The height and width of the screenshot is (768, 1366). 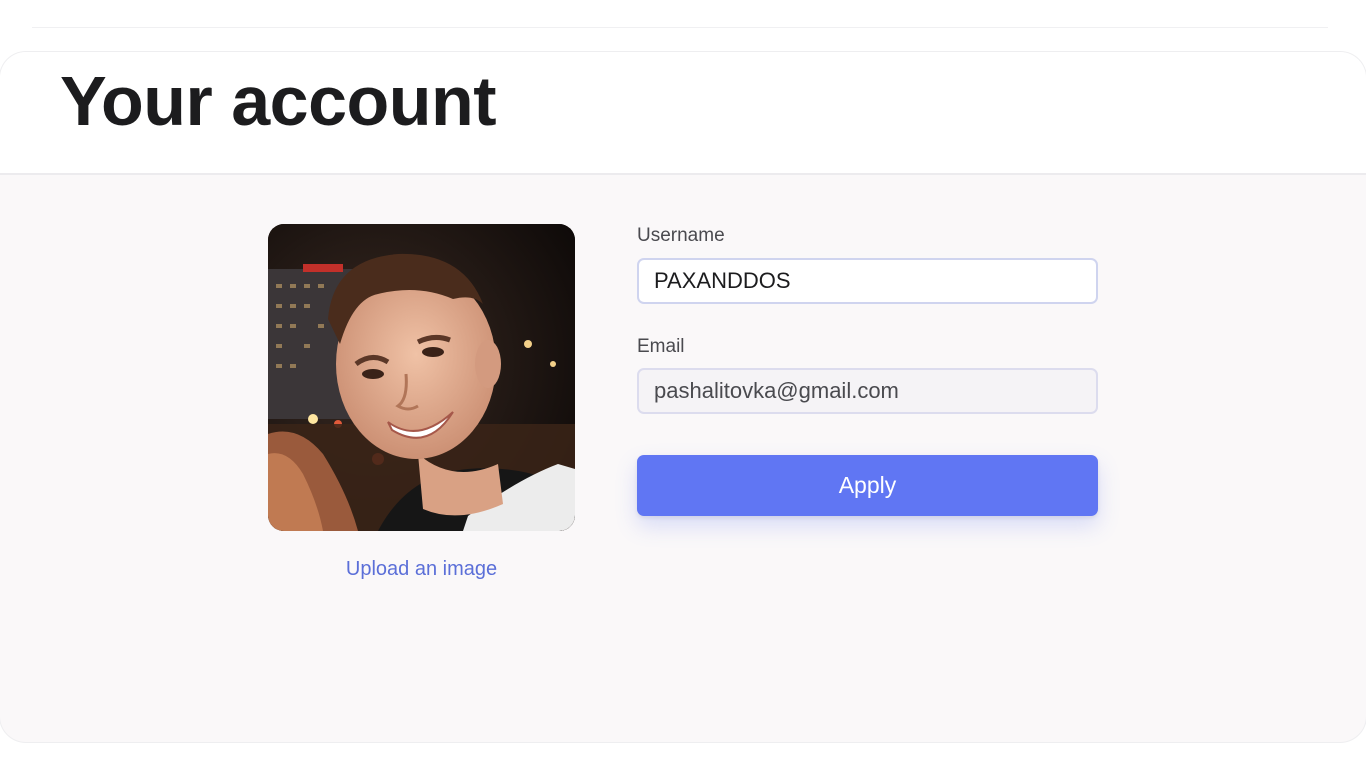 I want to click on email-label: Email, so click(x=661, y=346).